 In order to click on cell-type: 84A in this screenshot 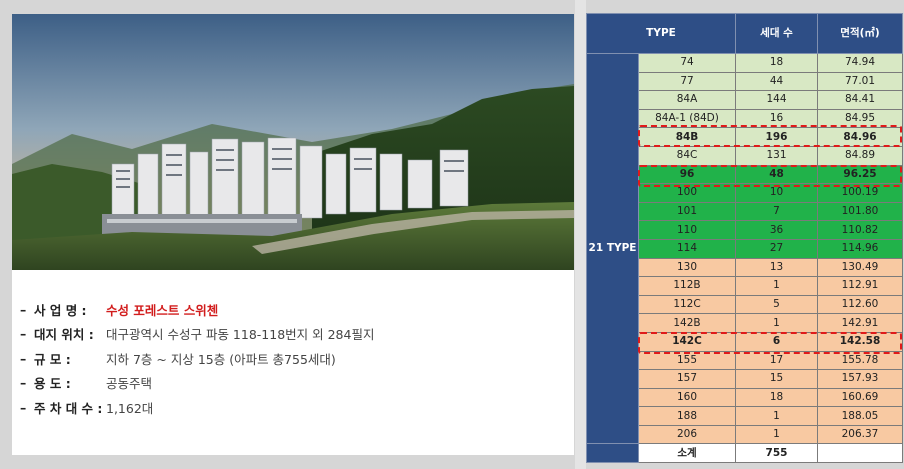, I will do `click(687, 100)`.